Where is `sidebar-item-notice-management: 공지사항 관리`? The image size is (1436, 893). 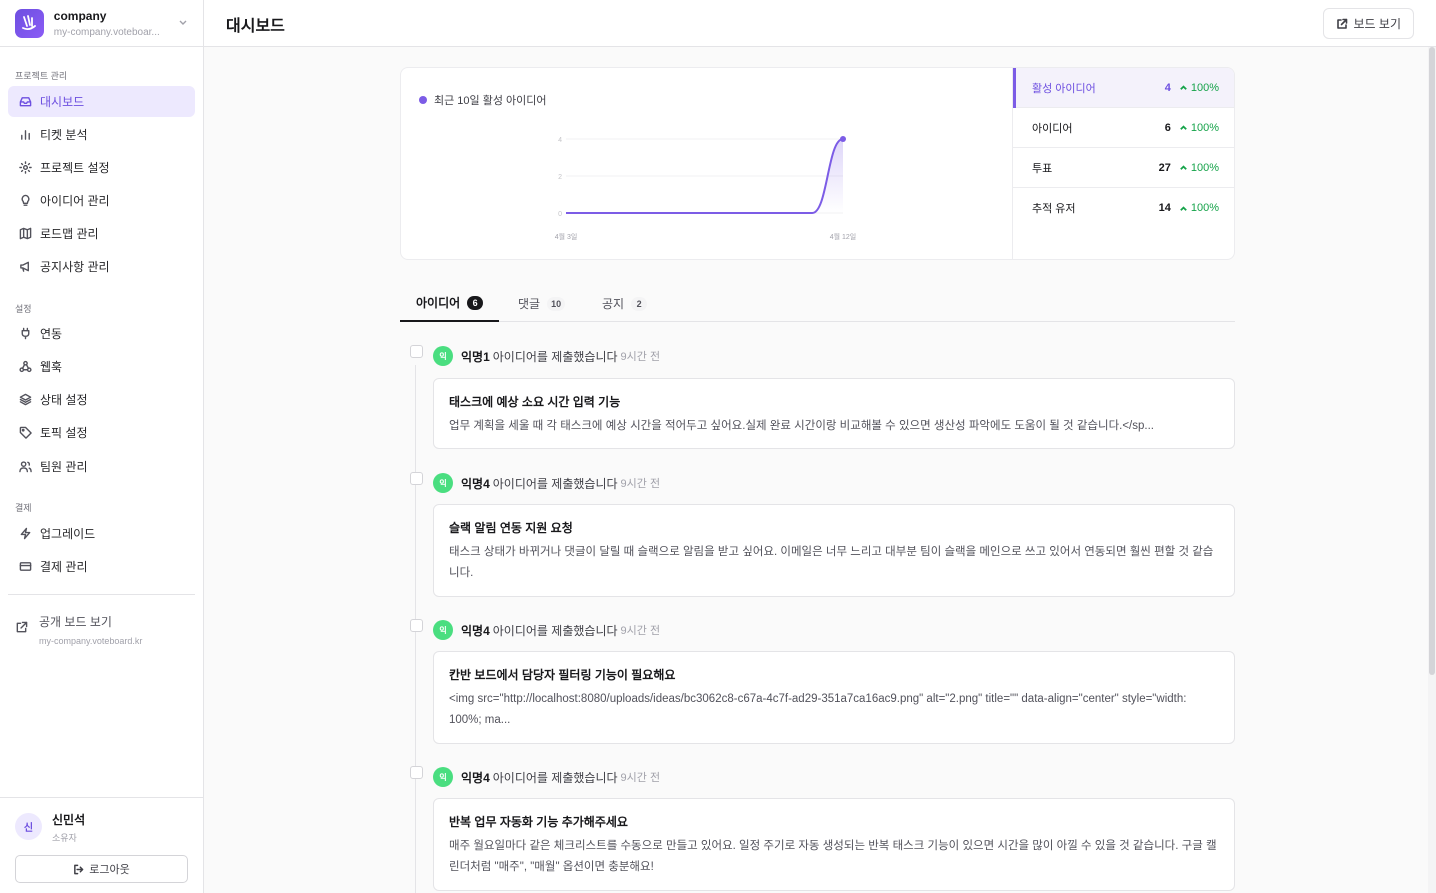
sidebar-item-notice-management: 공지사항 관리 is located at coordinates (101, 266).